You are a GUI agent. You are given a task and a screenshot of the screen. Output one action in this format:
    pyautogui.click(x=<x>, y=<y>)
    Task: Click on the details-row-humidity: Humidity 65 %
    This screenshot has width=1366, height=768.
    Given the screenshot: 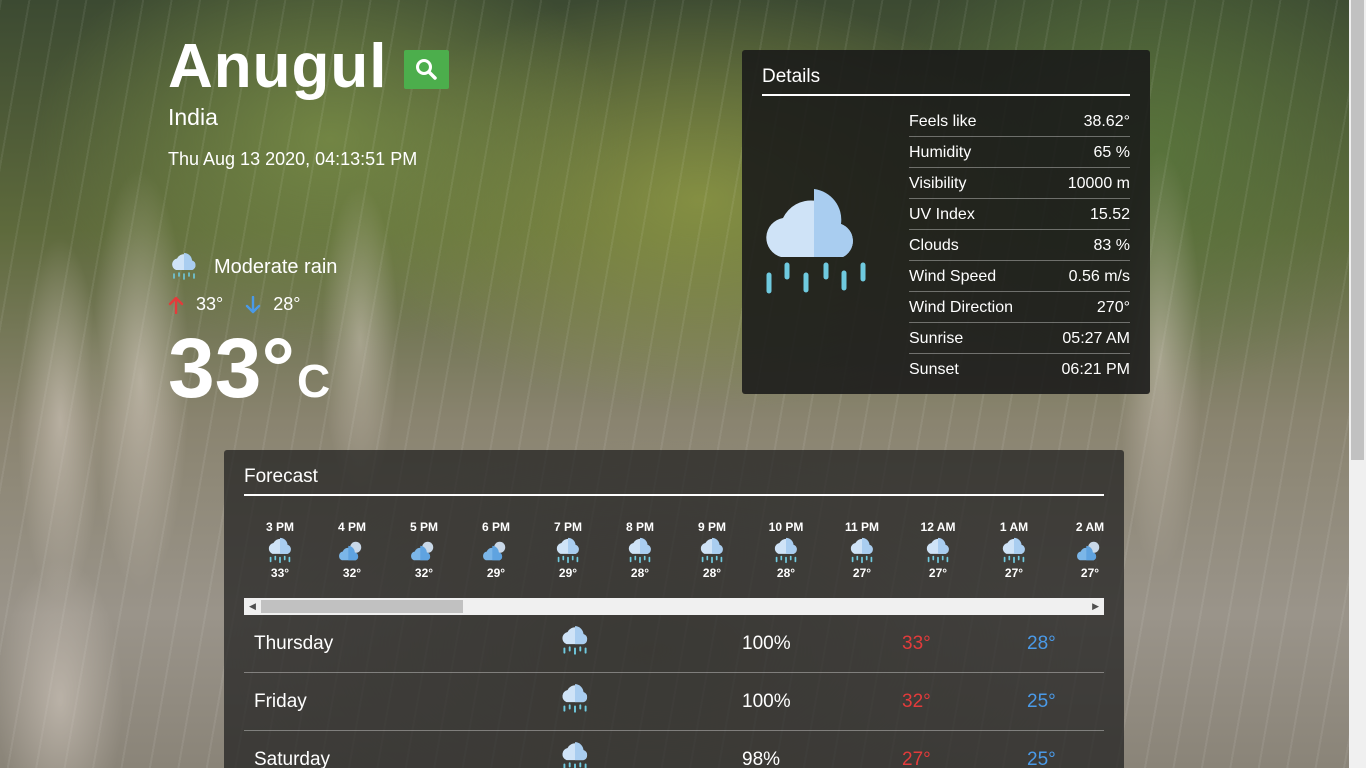 What is the action you would take?
    pyautogui.click(x=1019, y=152)
    